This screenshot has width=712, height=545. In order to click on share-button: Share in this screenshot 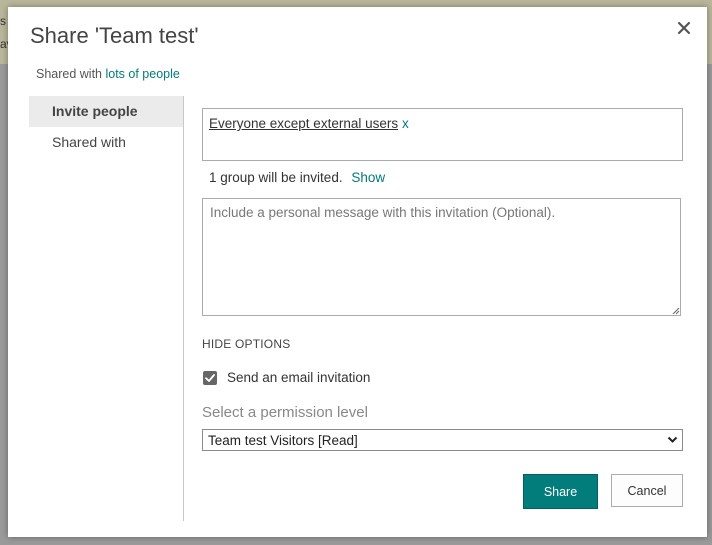, I will do `click(560, 491)`.